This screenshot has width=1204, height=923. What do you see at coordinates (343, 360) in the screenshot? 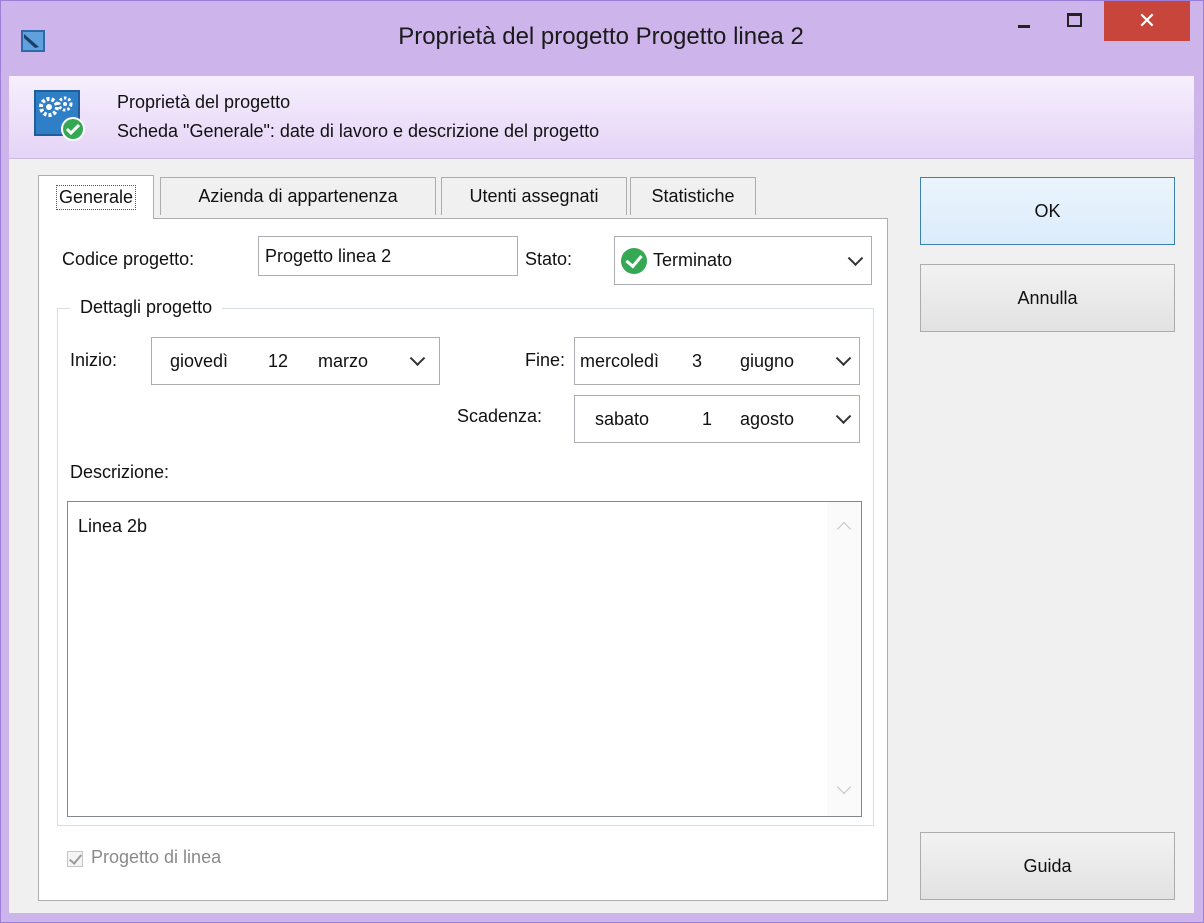
I see `start-month: marzo` at bounding box center [343, 360].